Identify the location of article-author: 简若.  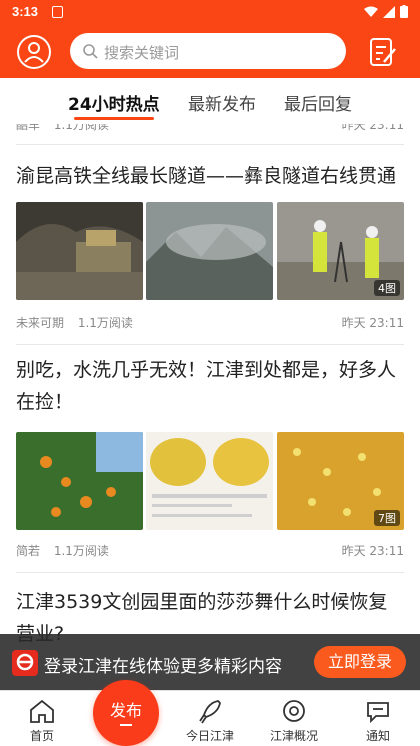
(28, 551).